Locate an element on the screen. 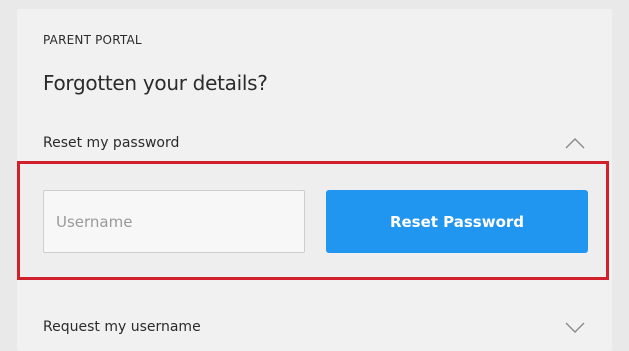 This screenshot has height=351, width=629. request-username-section-label: Request my username is located at coordinates (122, 327).